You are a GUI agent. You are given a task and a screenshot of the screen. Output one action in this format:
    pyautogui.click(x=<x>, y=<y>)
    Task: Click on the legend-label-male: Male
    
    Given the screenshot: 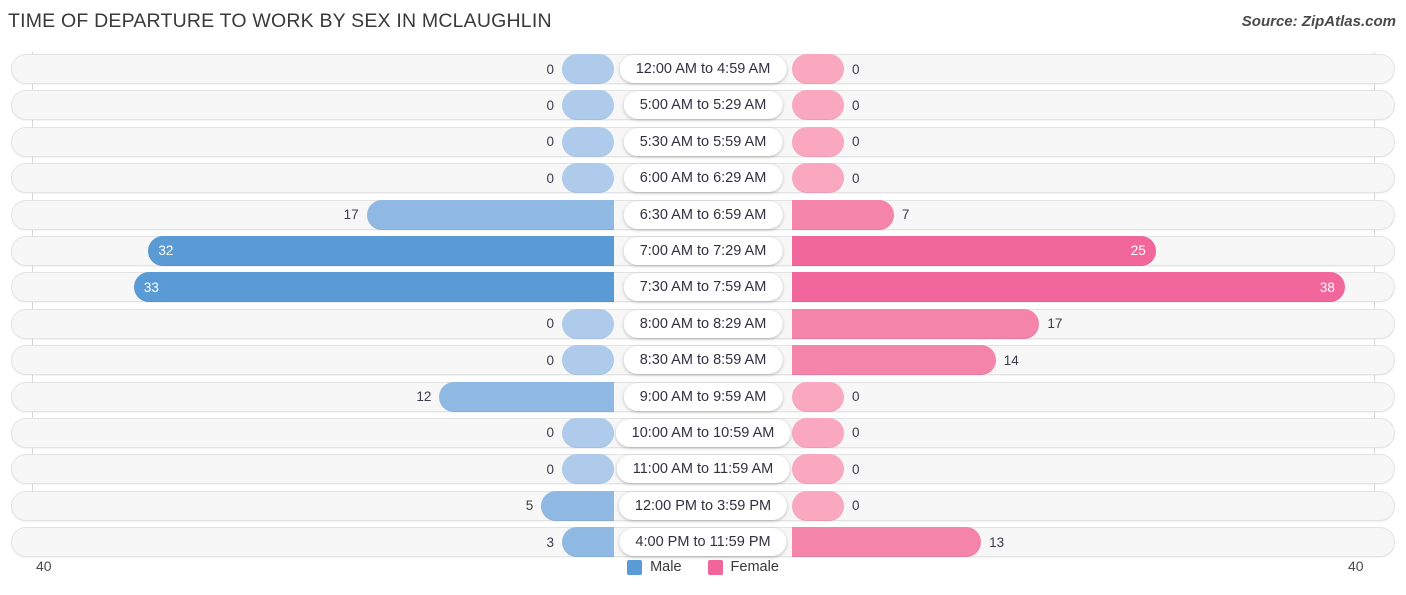 What is the action you would take?
    pyautogui.click(x=666, y=567)
    